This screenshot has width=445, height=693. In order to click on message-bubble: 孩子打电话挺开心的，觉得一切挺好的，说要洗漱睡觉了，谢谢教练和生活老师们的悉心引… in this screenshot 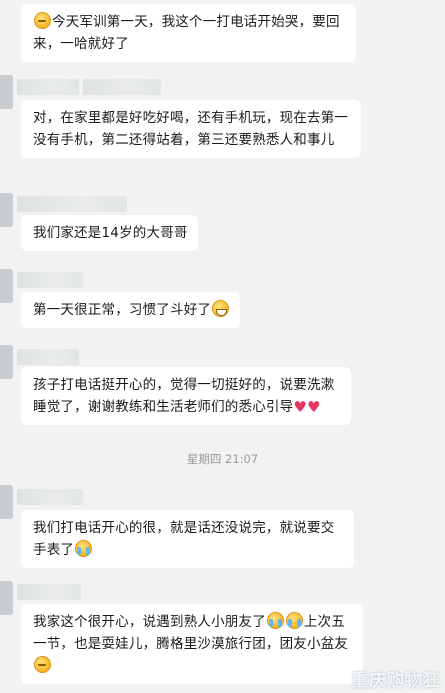, I will do `click(186, 396)`.